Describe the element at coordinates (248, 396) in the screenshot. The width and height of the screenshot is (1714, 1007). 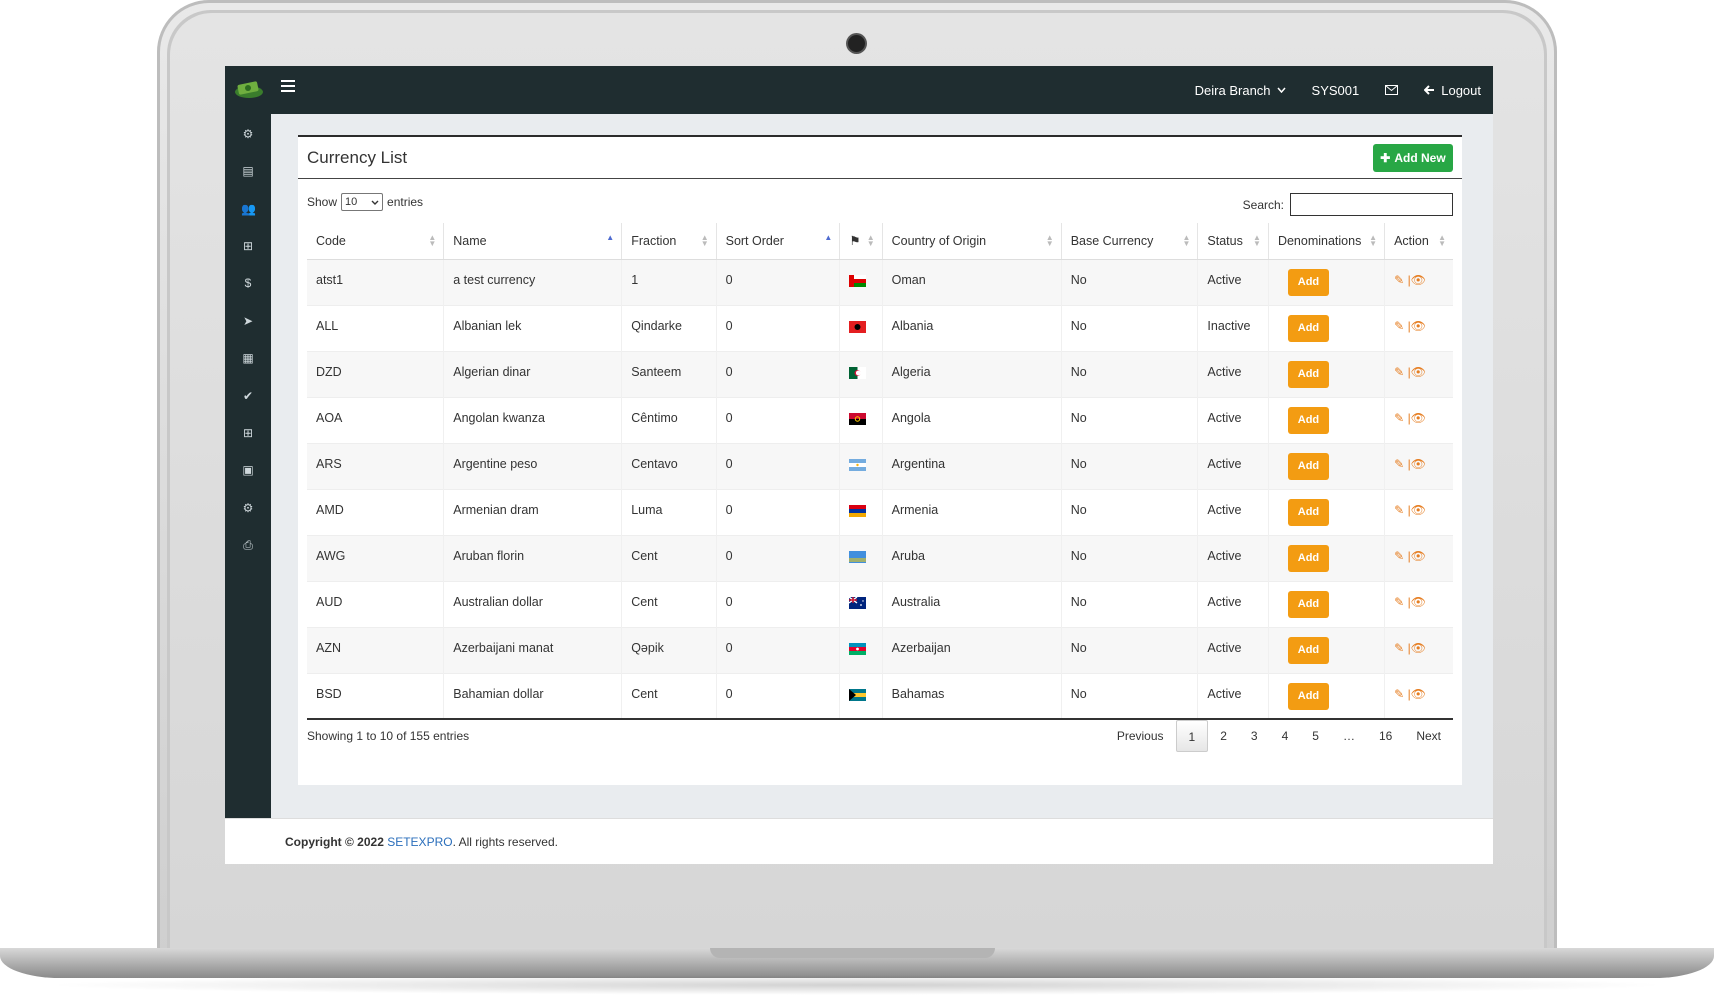
I see `check-icon: ✔` at that location.